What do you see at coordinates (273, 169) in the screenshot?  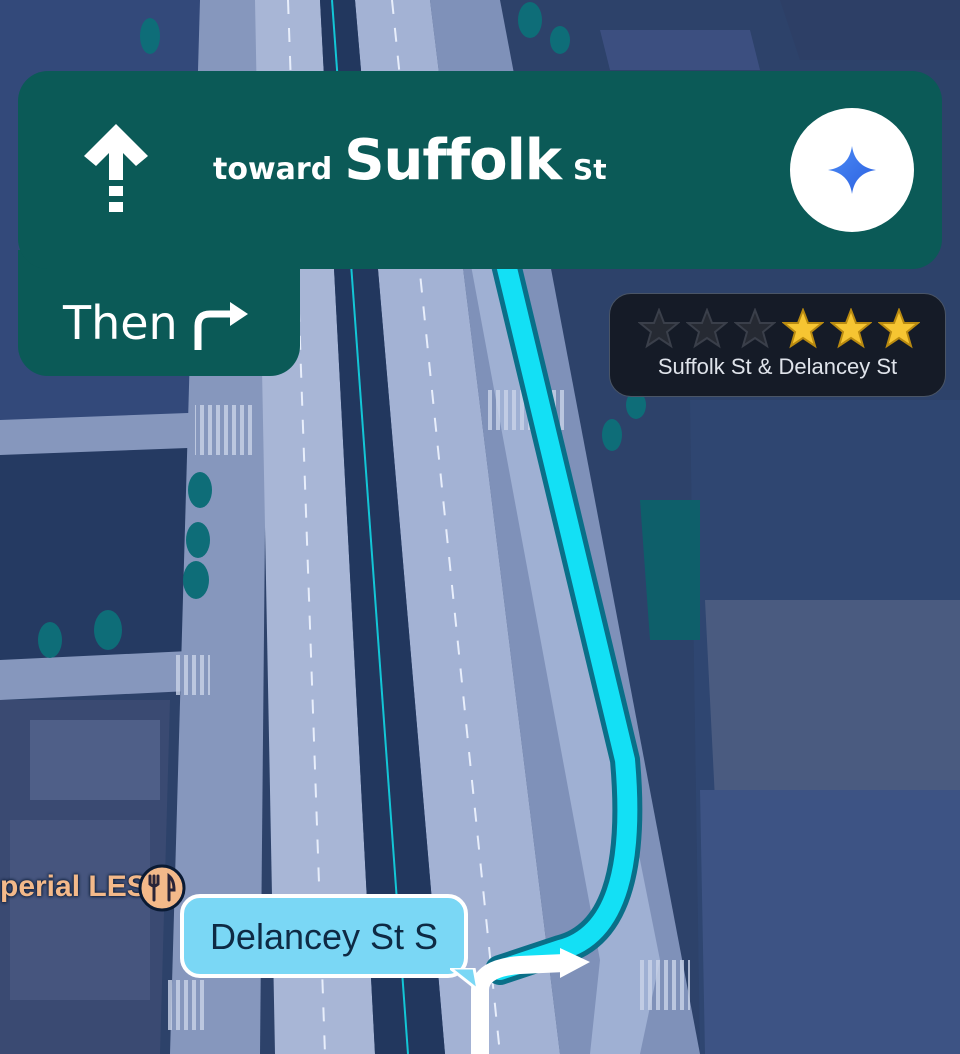 I see `toward-label: toward` at bounding box center [273, 169].